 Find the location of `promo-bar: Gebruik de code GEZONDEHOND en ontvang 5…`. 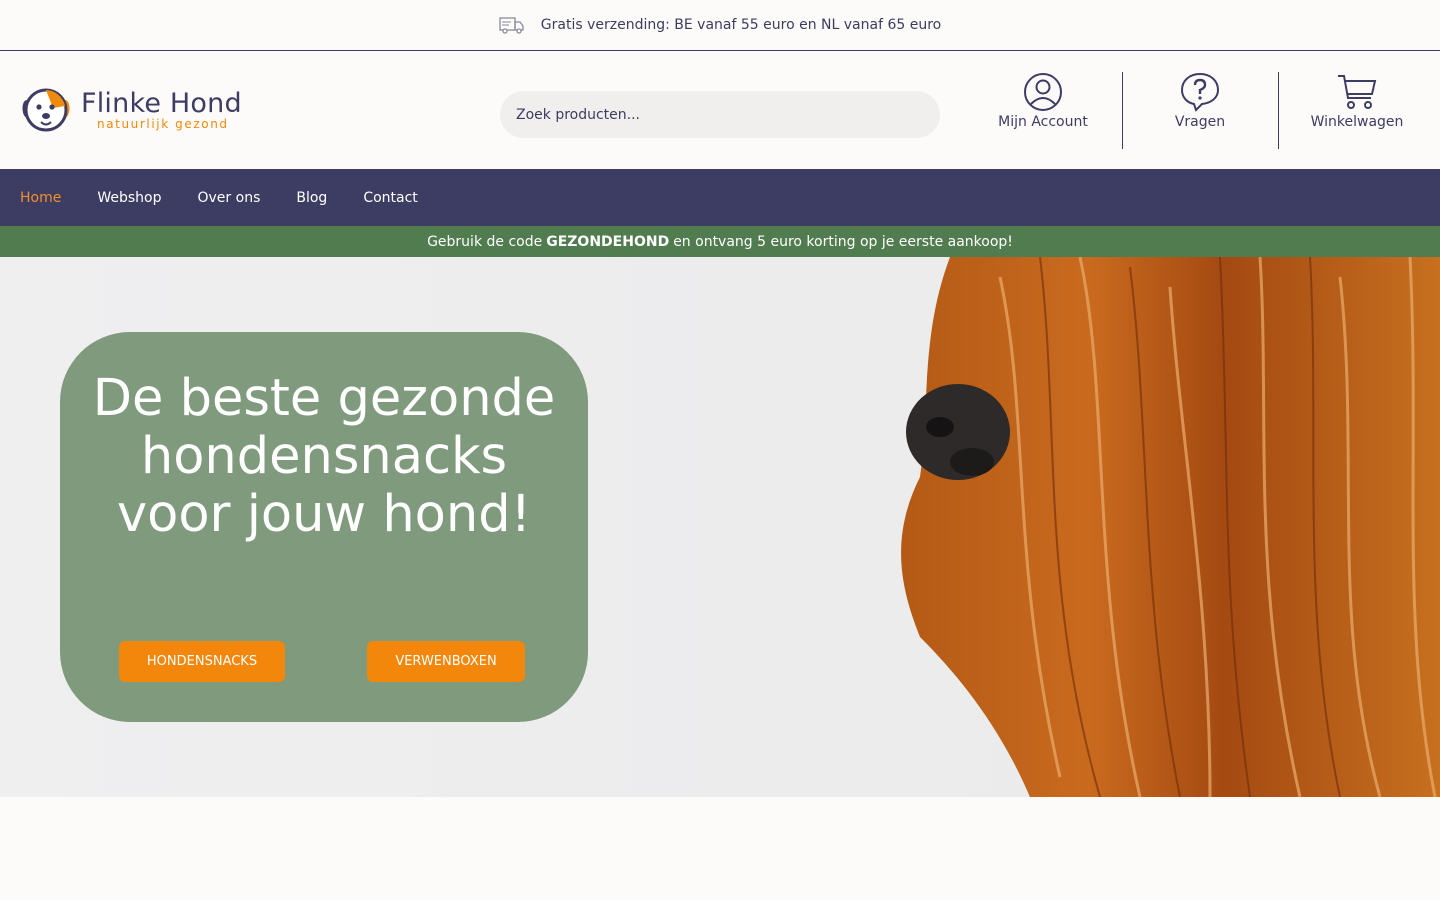

promo-bar: Gebruik de code GEZONDEHOND en ontvang 5… is located at coordinates (720, 241).